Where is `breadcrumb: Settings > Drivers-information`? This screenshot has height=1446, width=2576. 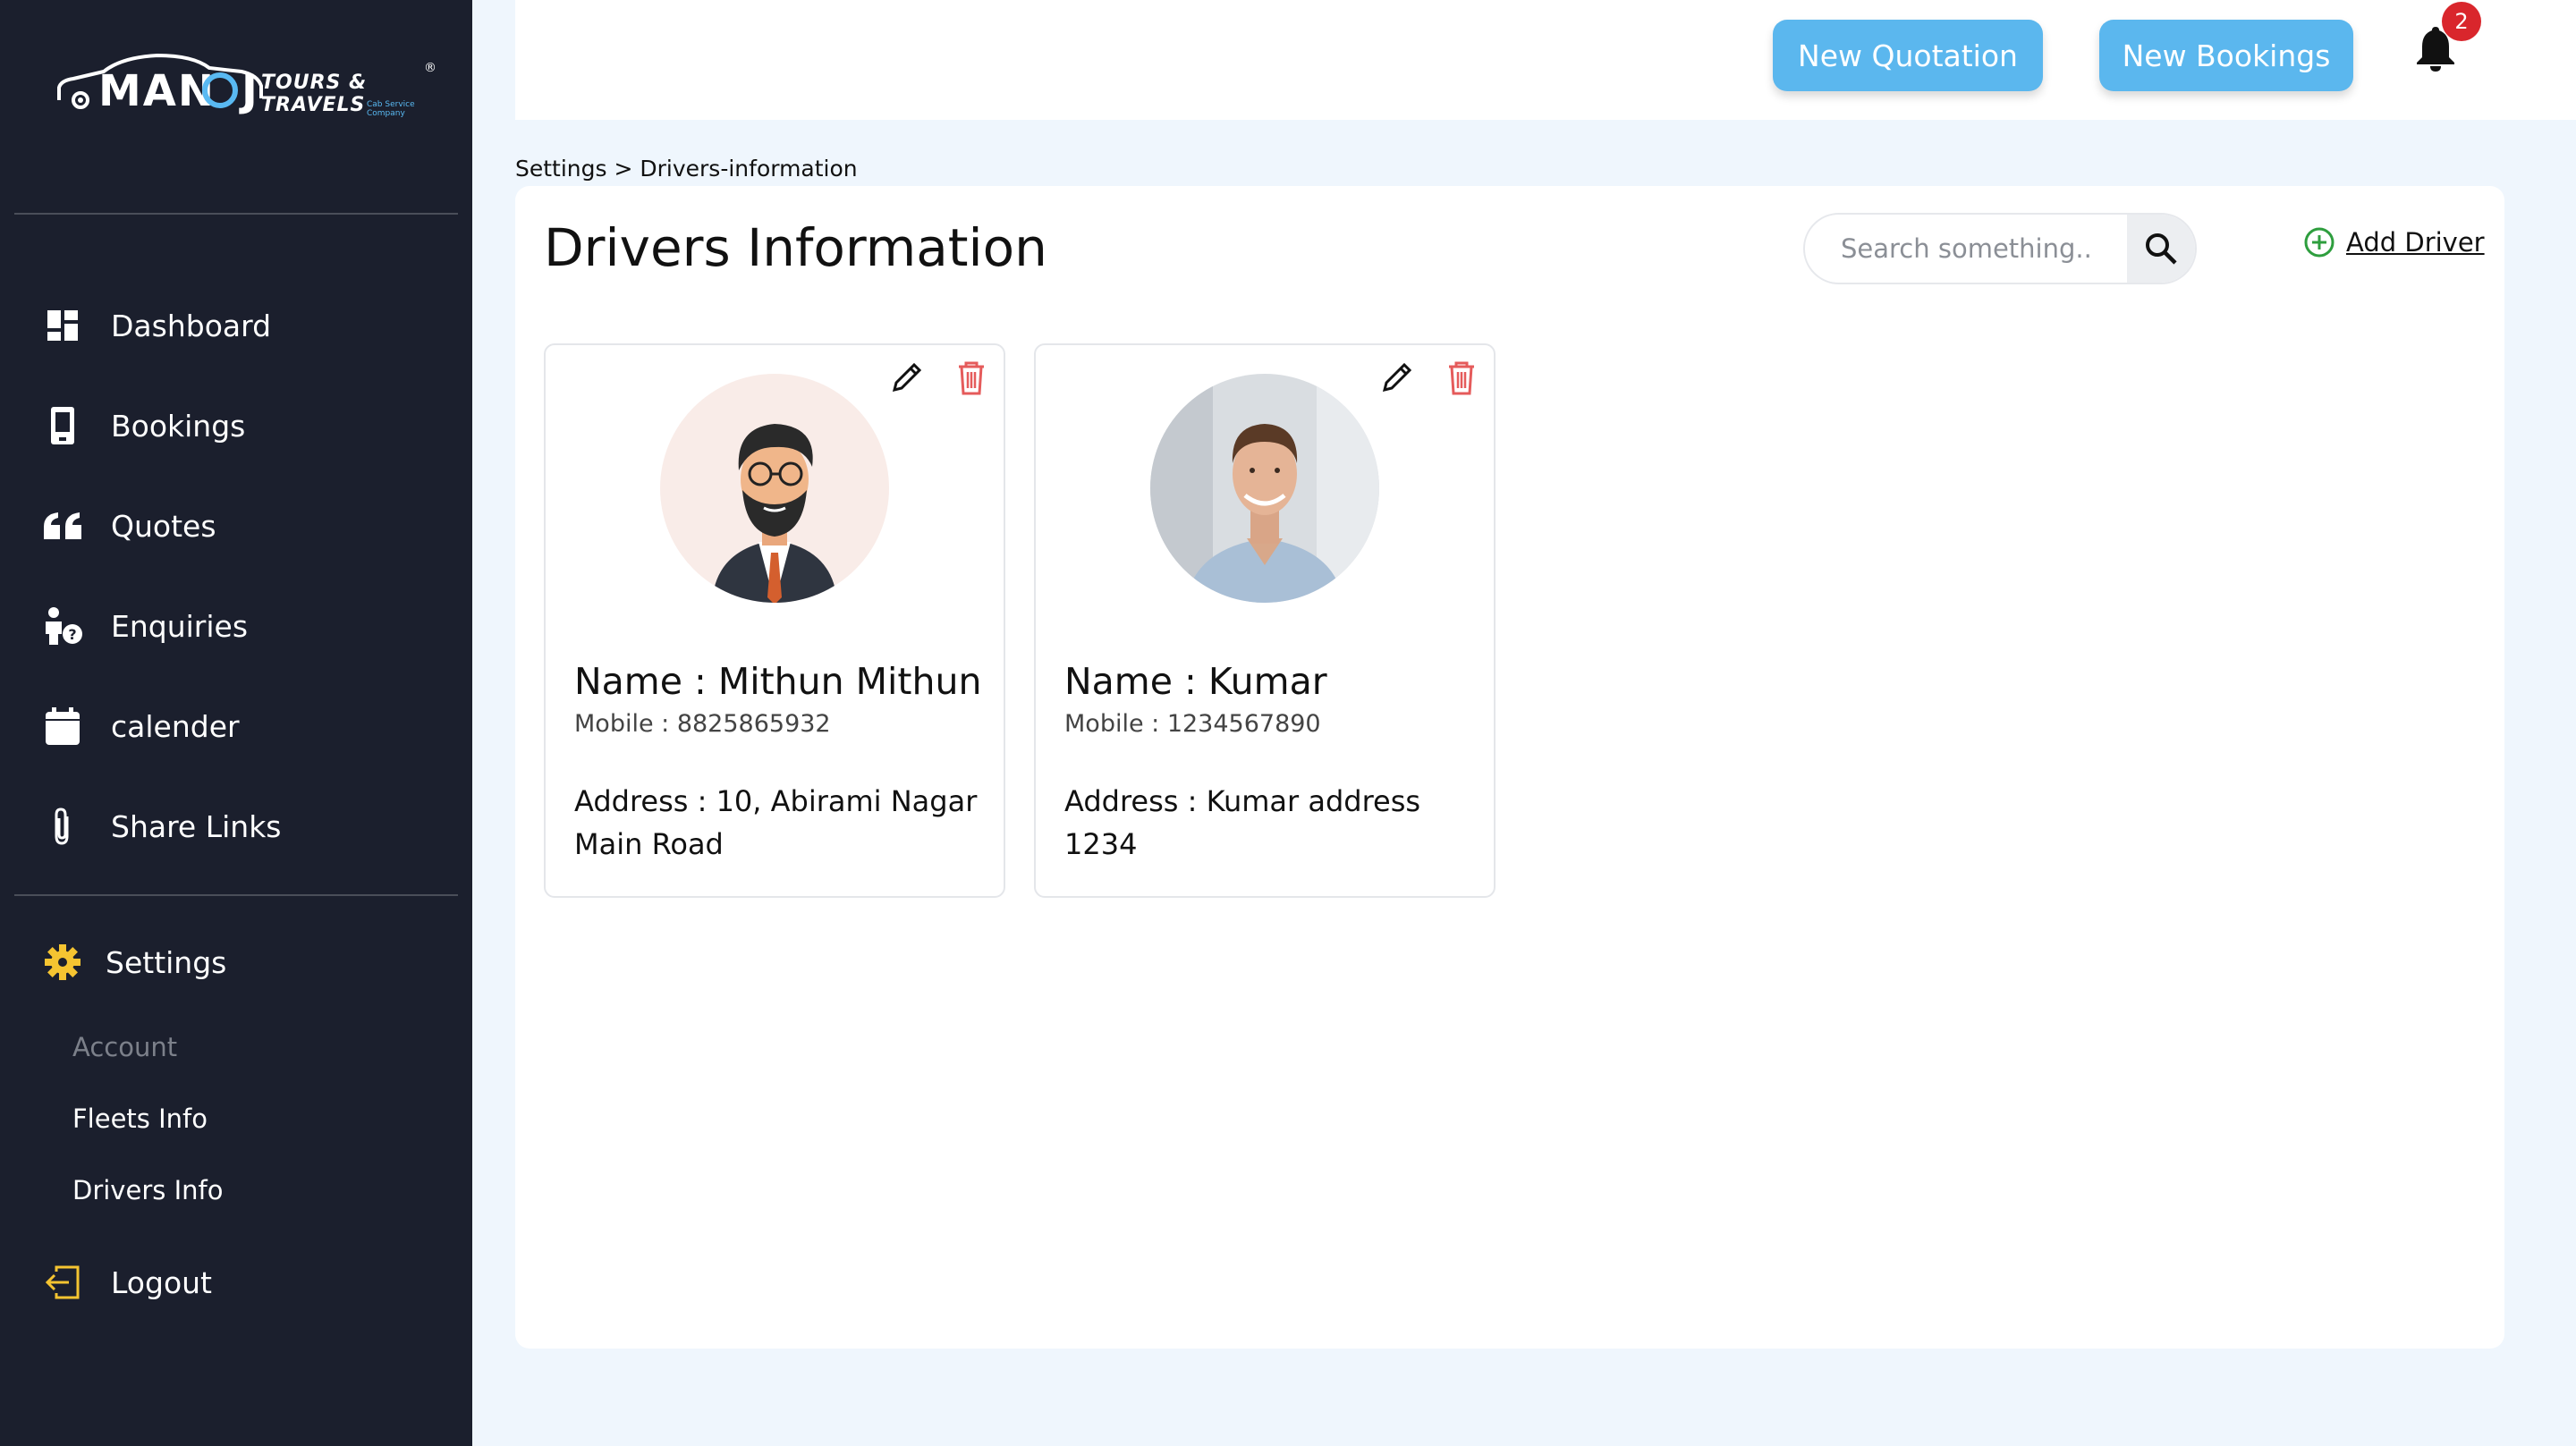 breadcrumb: Settings > Drivers-information is located at coordinates (686, 169).